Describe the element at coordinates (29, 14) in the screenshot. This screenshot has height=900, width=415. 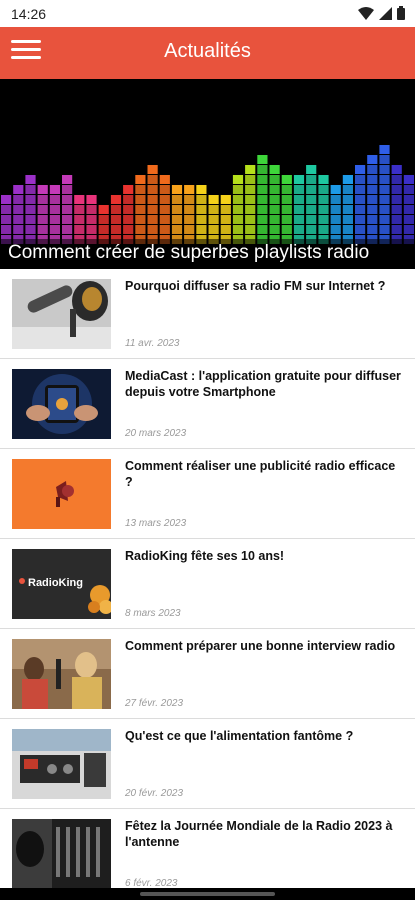
I see `status-time: 14:26` at that location.